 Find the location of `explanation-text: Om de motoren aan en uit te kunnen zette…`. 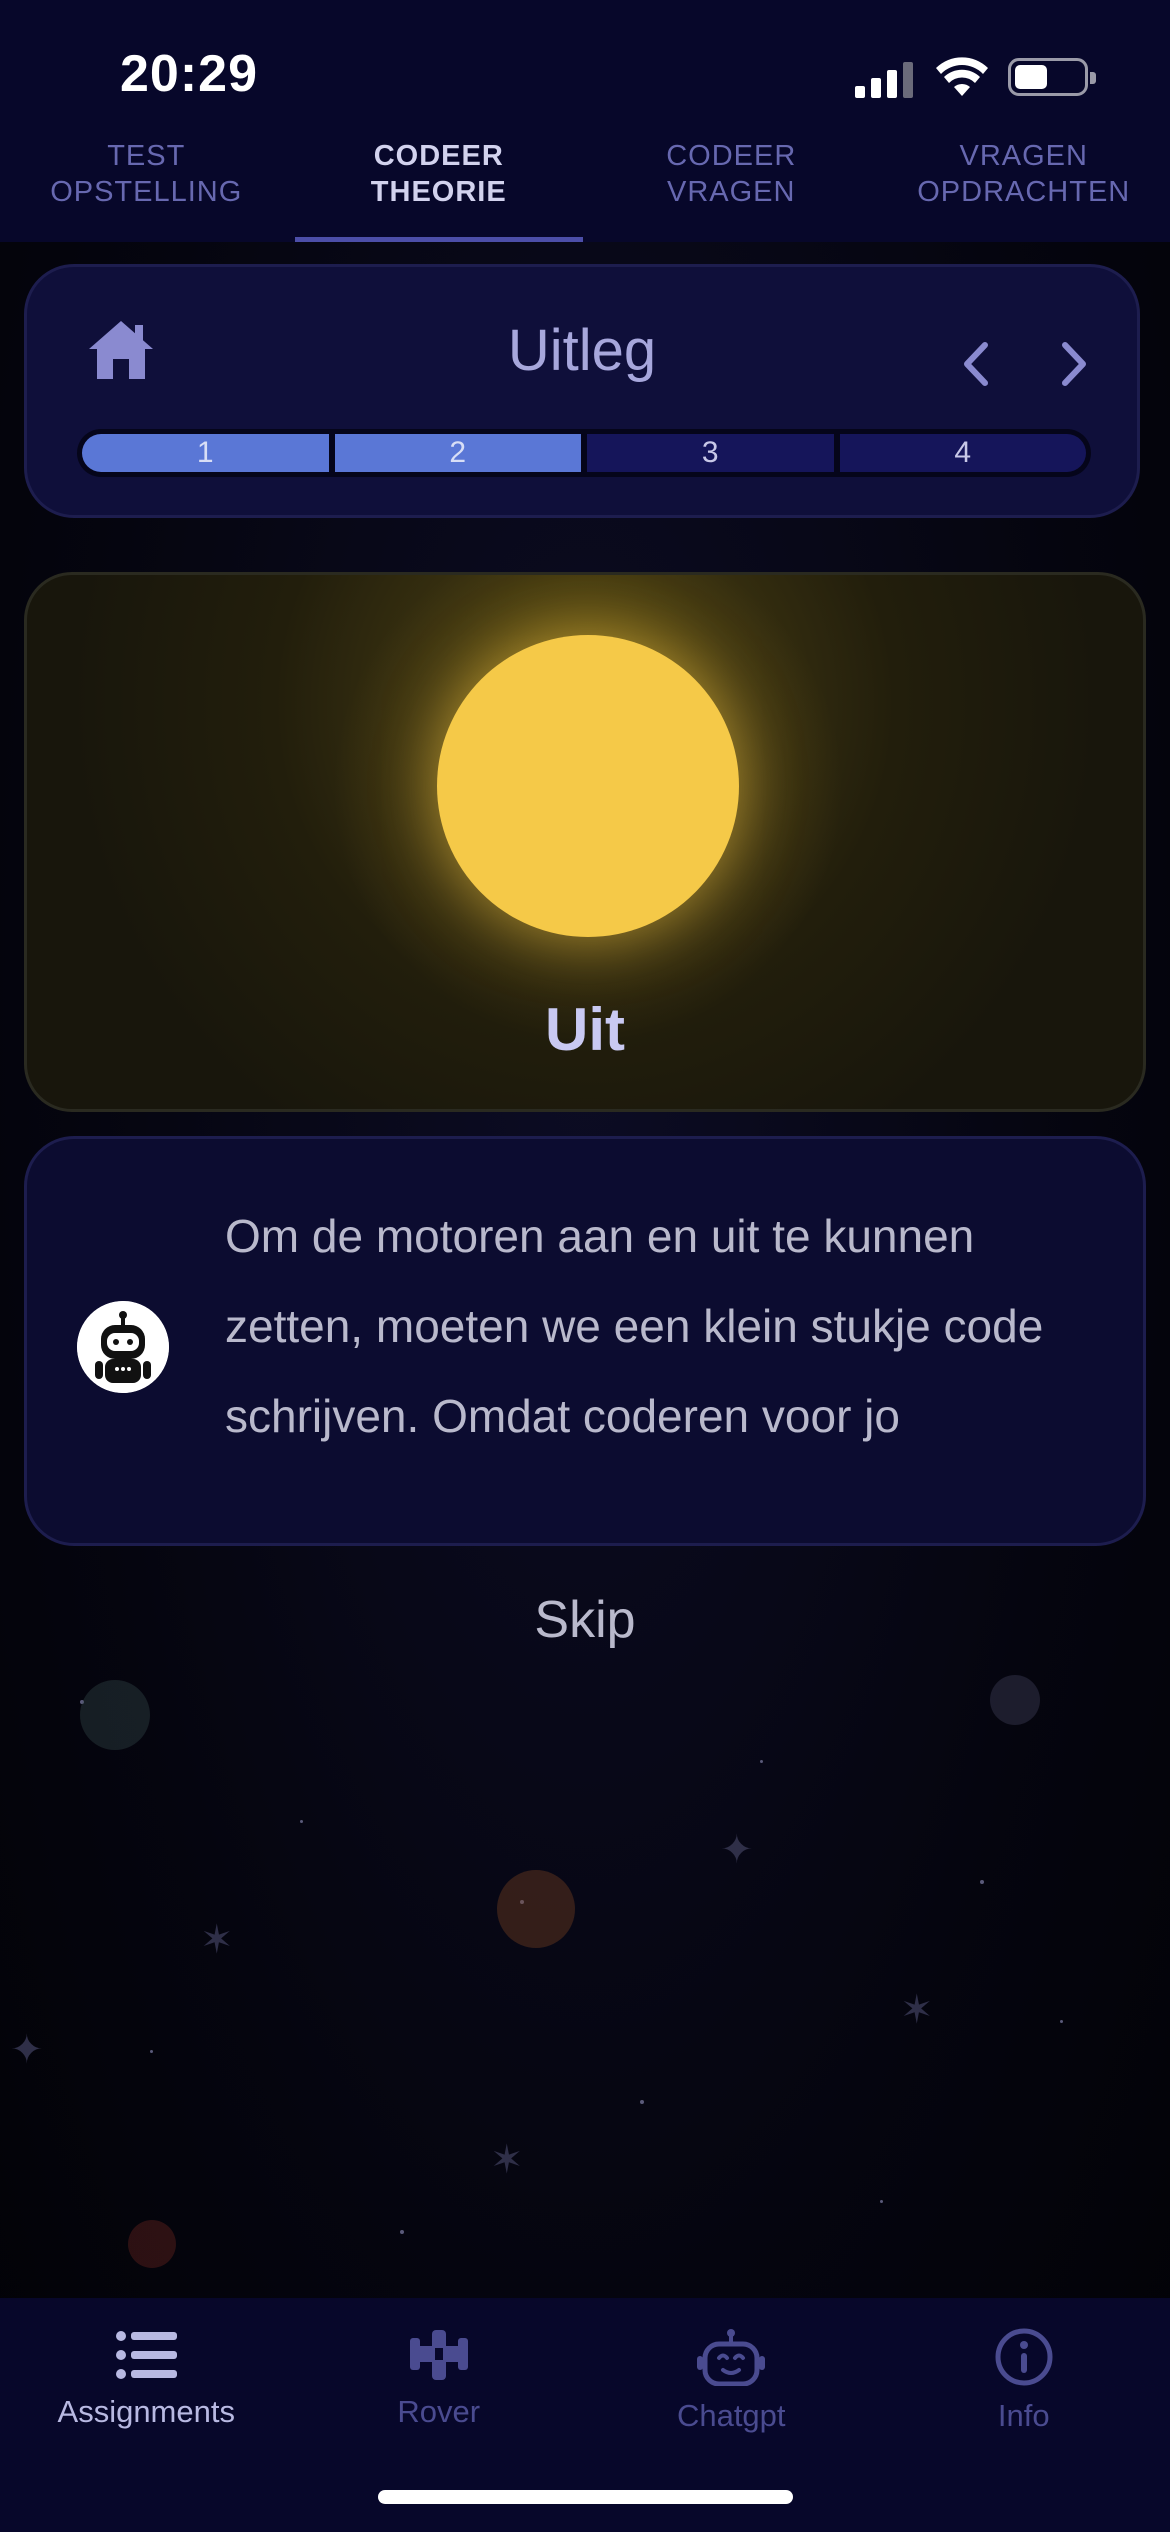

explanation-text: Om de motoren aan en uit te kunnen zette… is located at coordinates (634, 1326).